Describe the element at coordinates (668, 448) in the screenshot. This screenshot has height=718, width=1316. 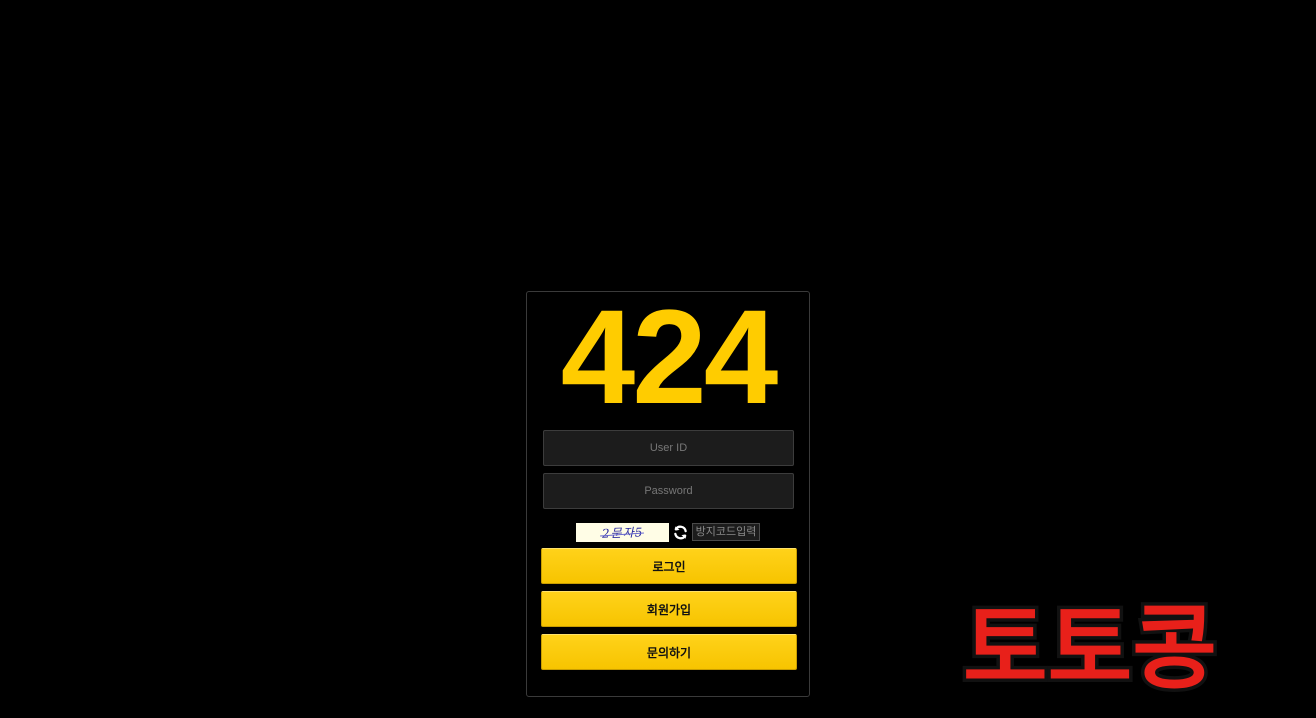
I see `user-id-input` at that location.